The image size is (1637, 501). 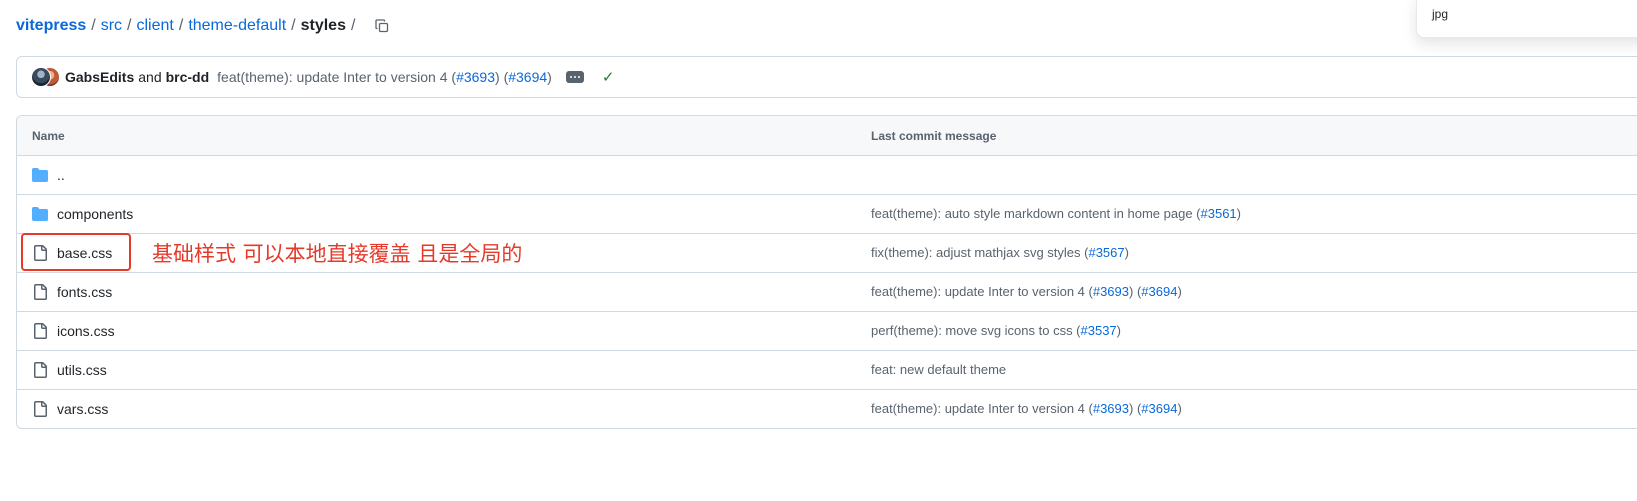 What do you see at coordinates (61, 175) in the screenshot?
I see `file-name-link: ..` at bounding box center [61, 175].